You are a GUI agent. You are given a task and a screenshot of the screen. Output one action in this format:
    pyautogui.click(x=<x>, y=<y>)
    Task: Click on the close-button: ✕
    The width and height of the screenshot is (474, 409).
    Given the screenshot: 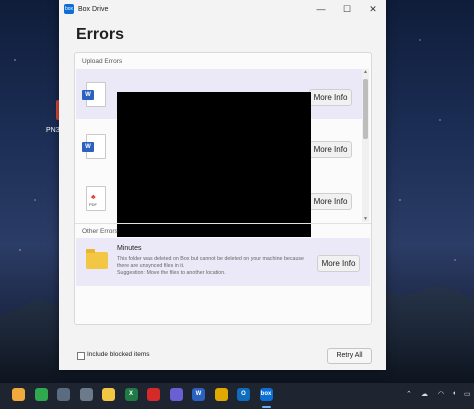 What is the action you would take?
    pyautogui.click(x=373, y=9)
    